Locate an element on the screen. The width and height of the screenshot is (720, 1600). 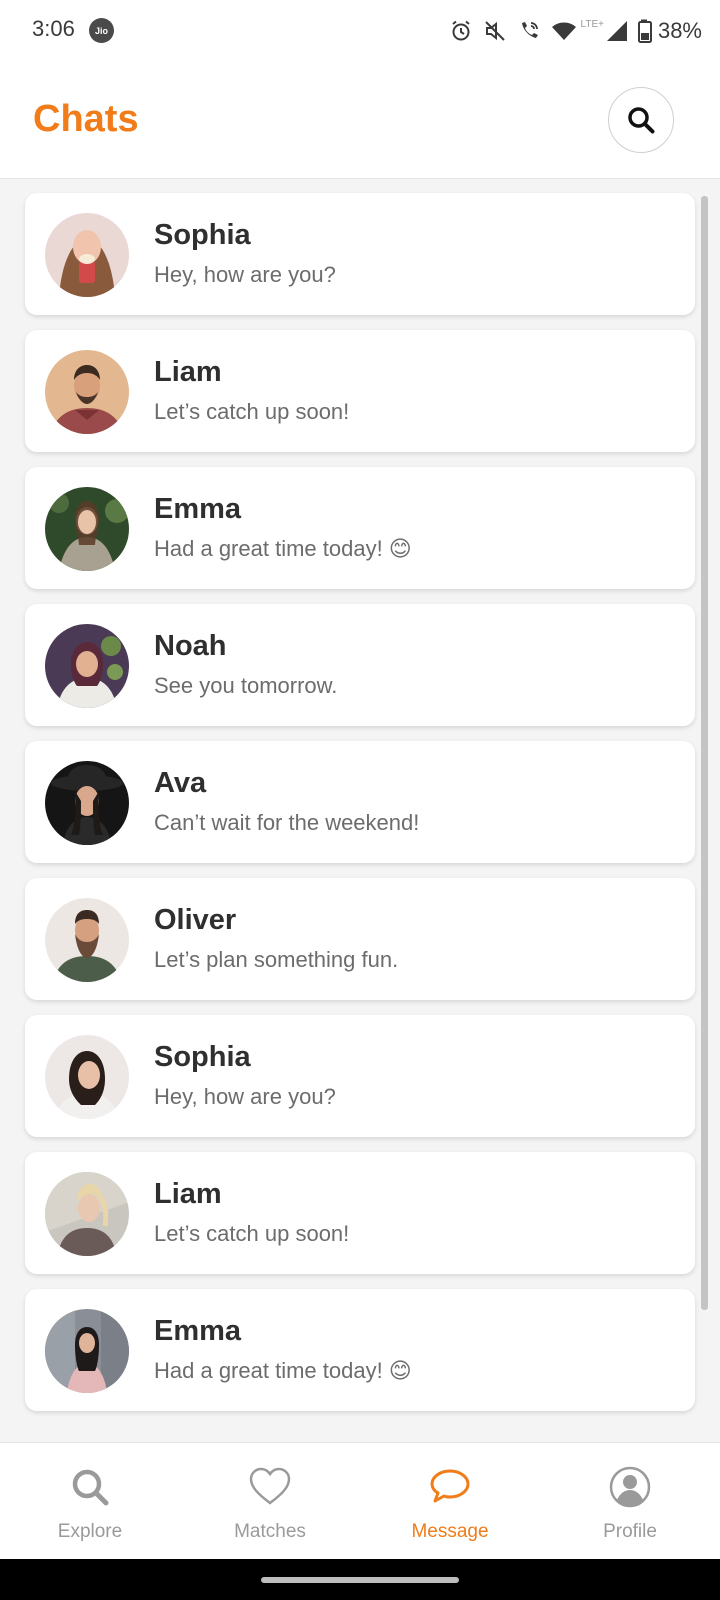
mute-icon is located at coordinates (494, 31).